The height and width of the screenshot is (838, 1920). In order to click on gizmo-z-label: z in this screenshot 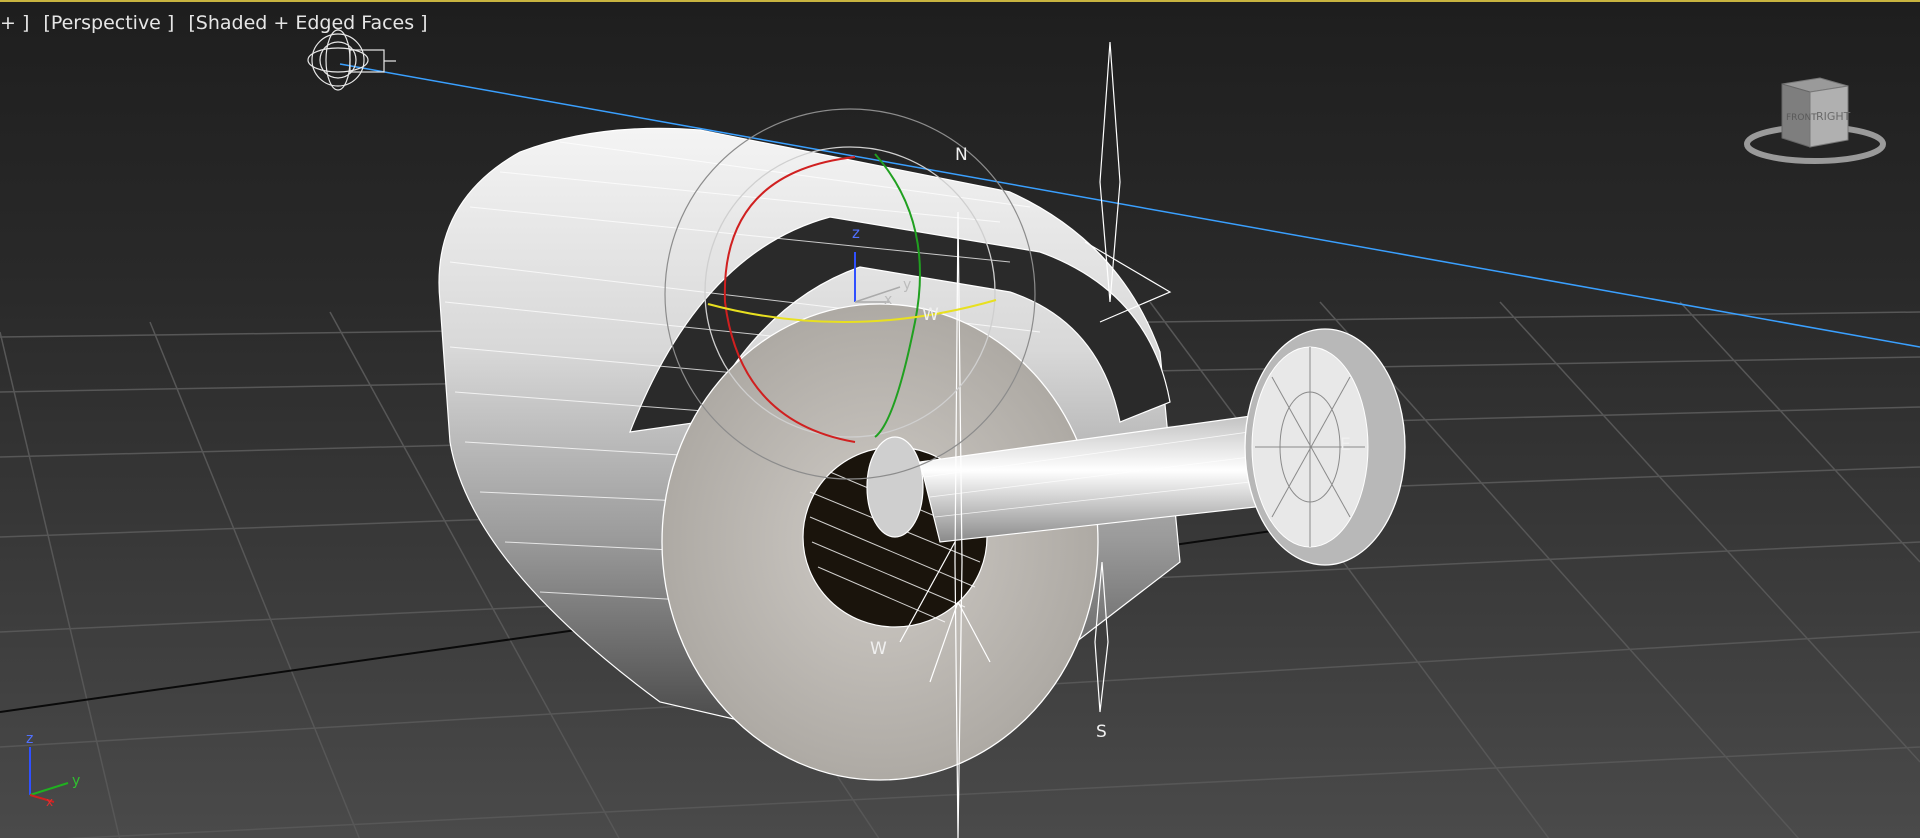, I will do `click(856, 233)`.